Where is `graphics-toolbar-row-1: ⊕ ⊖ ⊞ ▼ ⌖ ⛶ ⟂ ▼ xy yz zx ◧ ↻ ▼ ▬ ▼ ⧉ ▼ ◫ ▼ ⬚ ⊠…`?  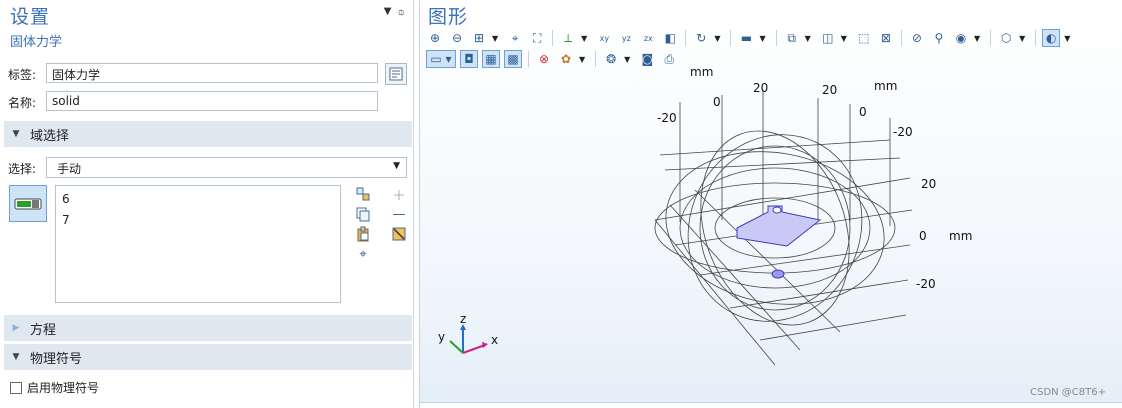 graphics-toolbar-row-1: ⊕ ⊖ ⊞ ▼ ⌖ ⛶ ⟂ ▼ xy yz zx ◧ ↻ ▼ ▬ ▼ ⧉ ▼ ◫ ▼ ⬚ ⊠… is located at coordinates (752, 38).